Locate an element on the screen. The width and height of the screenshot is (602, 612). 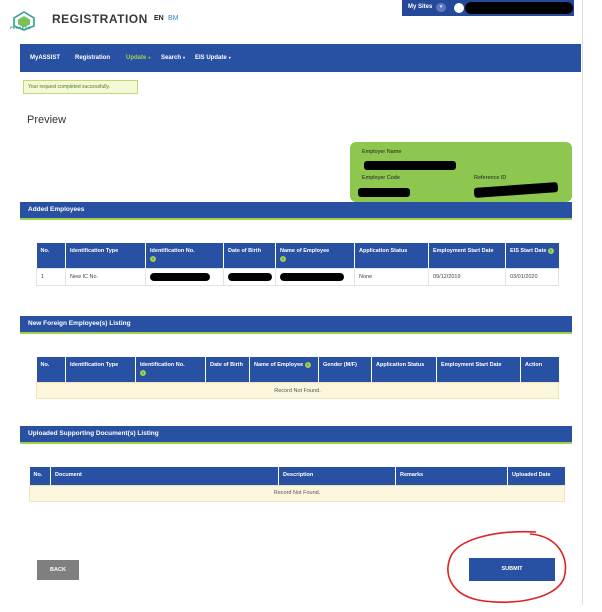
col-uploaded-date: Uploaded Date is located at coordinates (536, 476).